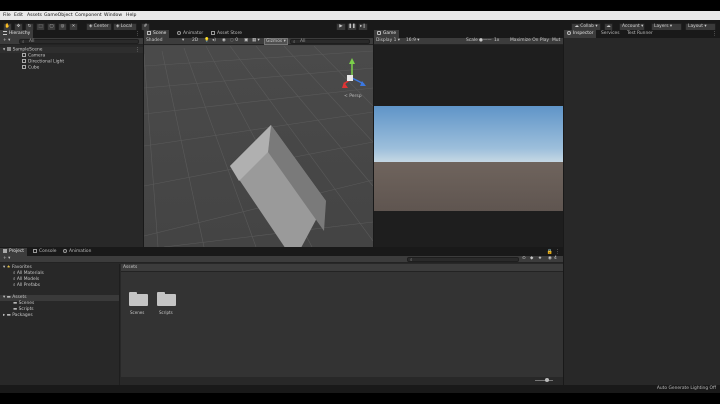  I want to click on add-icon: + ▾, so click(6, 40).